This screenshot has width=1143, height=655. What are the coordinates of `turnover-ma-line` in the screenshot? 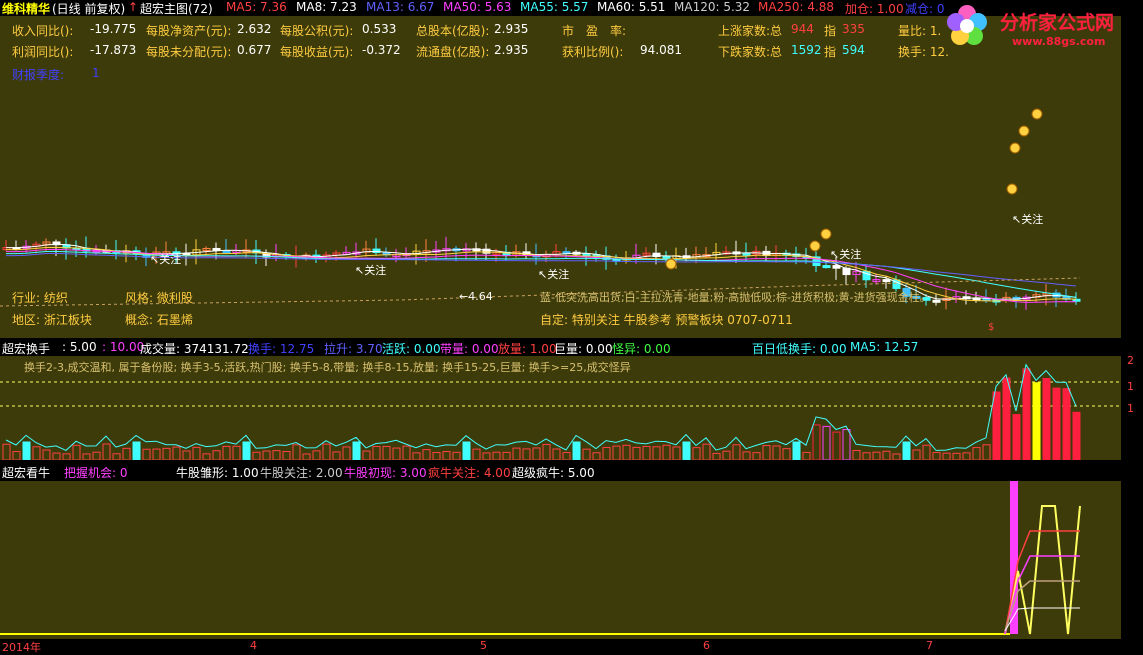 It's located at (541, 407).